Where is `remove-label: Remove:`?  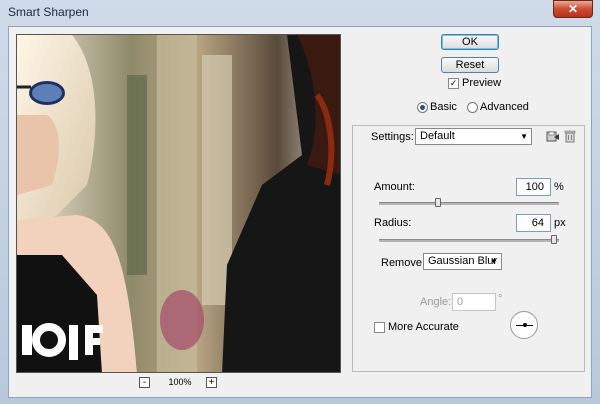 remove-label: Remove: is located at coordinates (403, 263).